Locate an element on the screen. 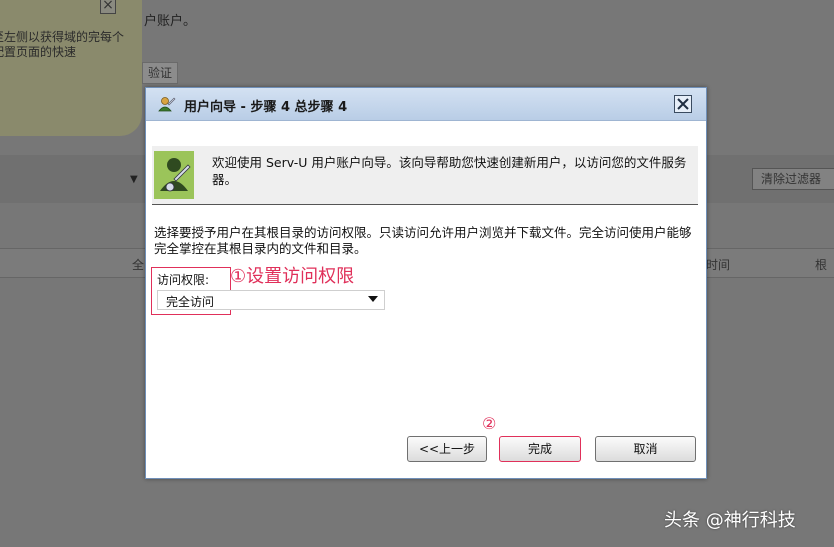 The image size is (834, 547). column-header: 全 is located at coordinates (138, 264).